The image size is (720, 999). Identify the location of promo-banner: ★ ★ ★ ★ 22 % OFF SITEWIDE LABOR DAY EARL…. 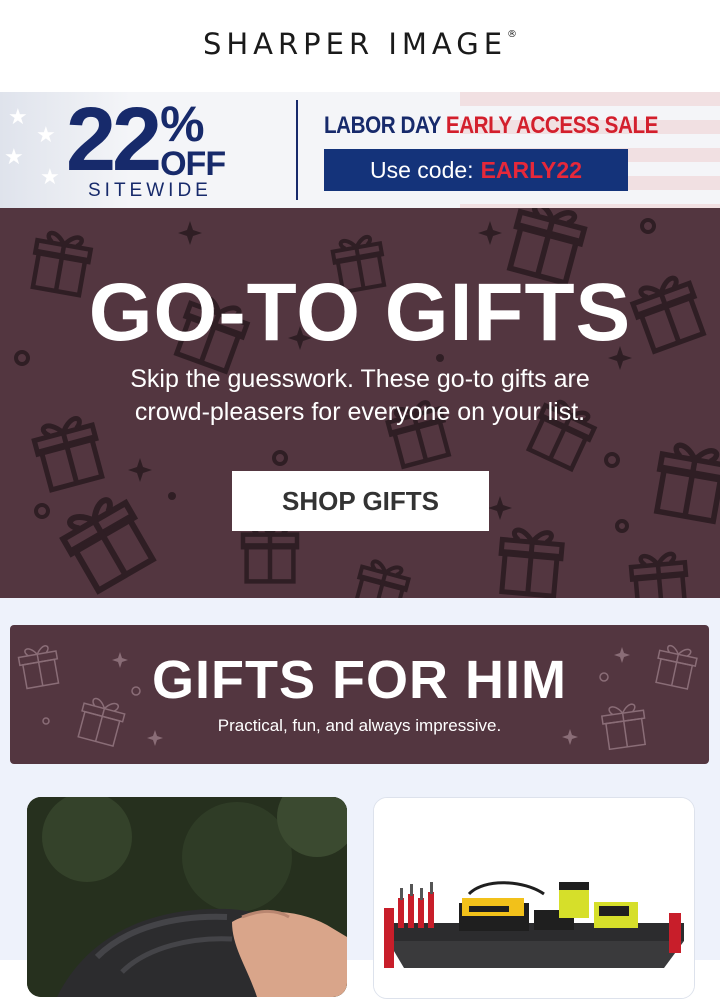
(360, 150).